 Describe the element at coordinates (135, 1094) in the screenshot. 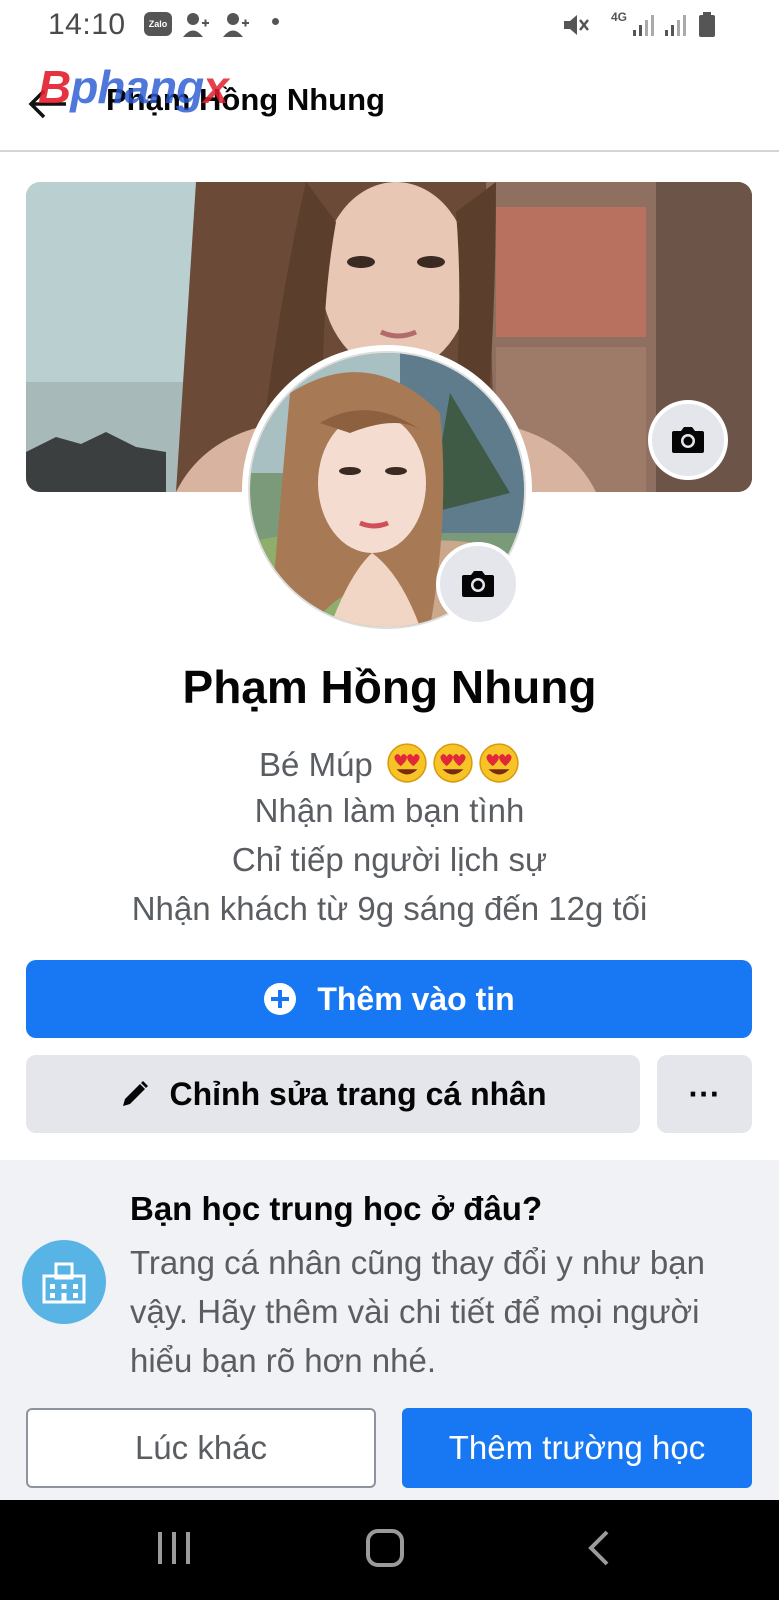

I see `pencil-icon` at that location.